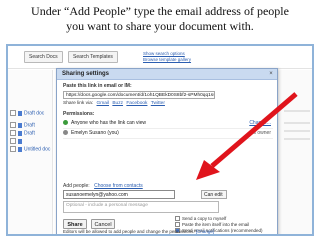 This screenshot has width=320, height=240. Describe the element at coordinates (97, 86) in the screenshot. I see `link-label: Paste this link in email or IM:` at that location.